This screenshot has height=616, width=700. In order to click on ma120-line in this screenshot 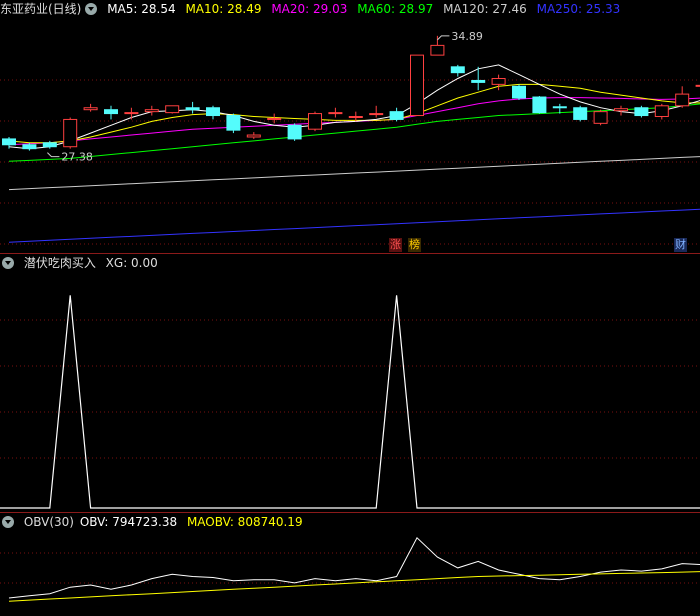, I will do `click(354, 173)`.